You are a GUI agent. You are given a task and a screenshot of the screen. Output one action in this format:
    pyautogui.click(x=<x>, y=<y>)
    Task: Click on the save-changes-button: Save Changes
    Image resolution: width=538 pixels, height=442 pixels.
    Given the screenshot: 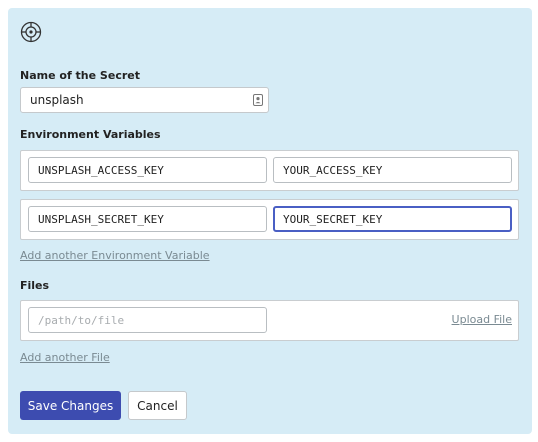 What is the action you would take?
    pyautogui.click(x=70, y=405)
    